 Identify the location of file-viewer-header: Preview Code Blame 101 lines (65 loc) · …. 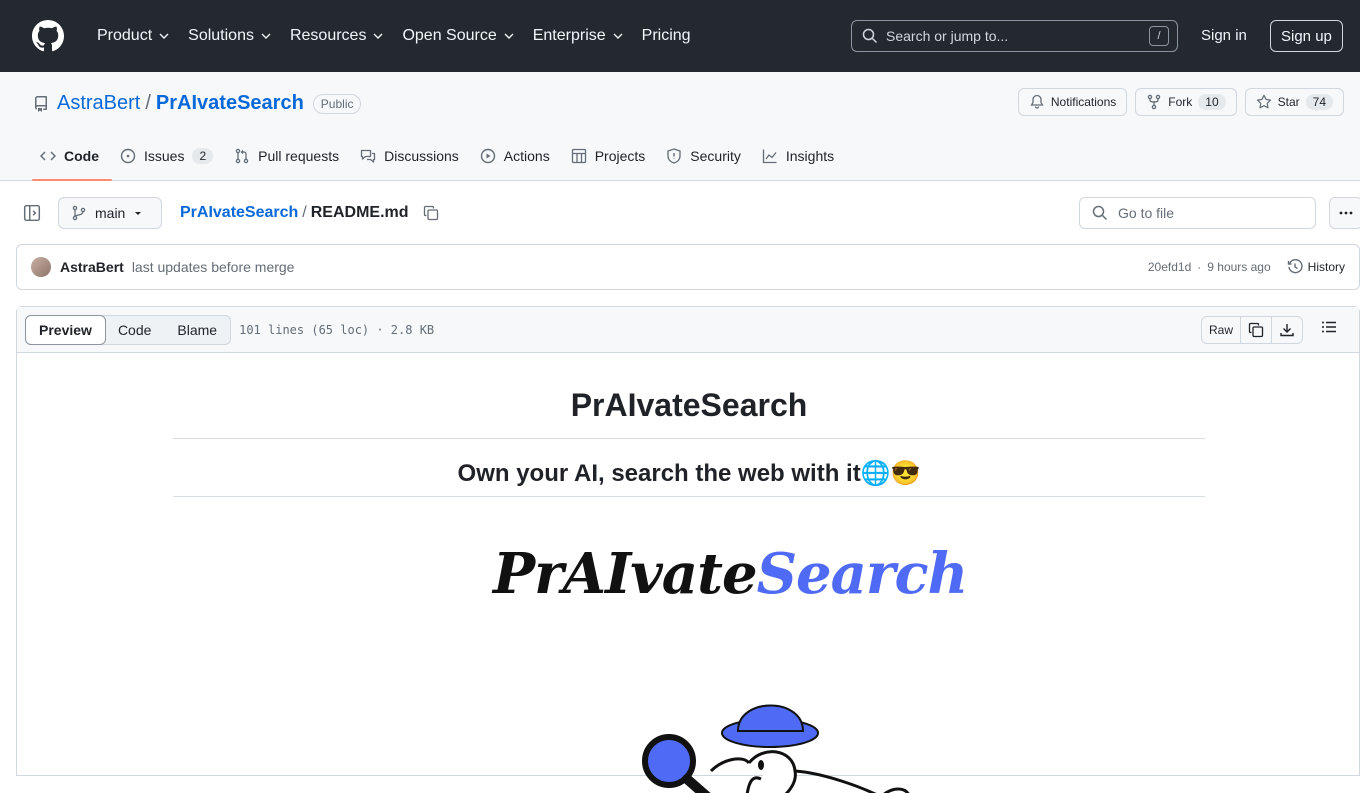
(688, 330).